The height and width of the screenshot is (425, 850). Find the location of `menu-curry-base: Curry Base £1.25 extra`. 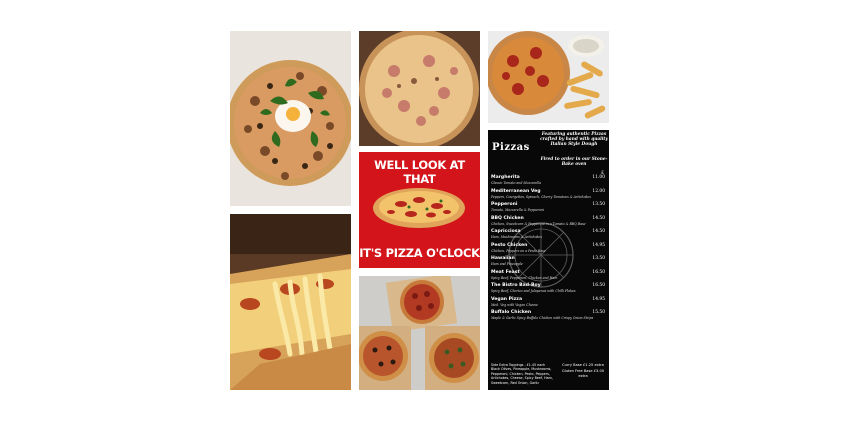

menu-curry-base: Curry Base £1.25 extra is located at coordinates (583, 365).